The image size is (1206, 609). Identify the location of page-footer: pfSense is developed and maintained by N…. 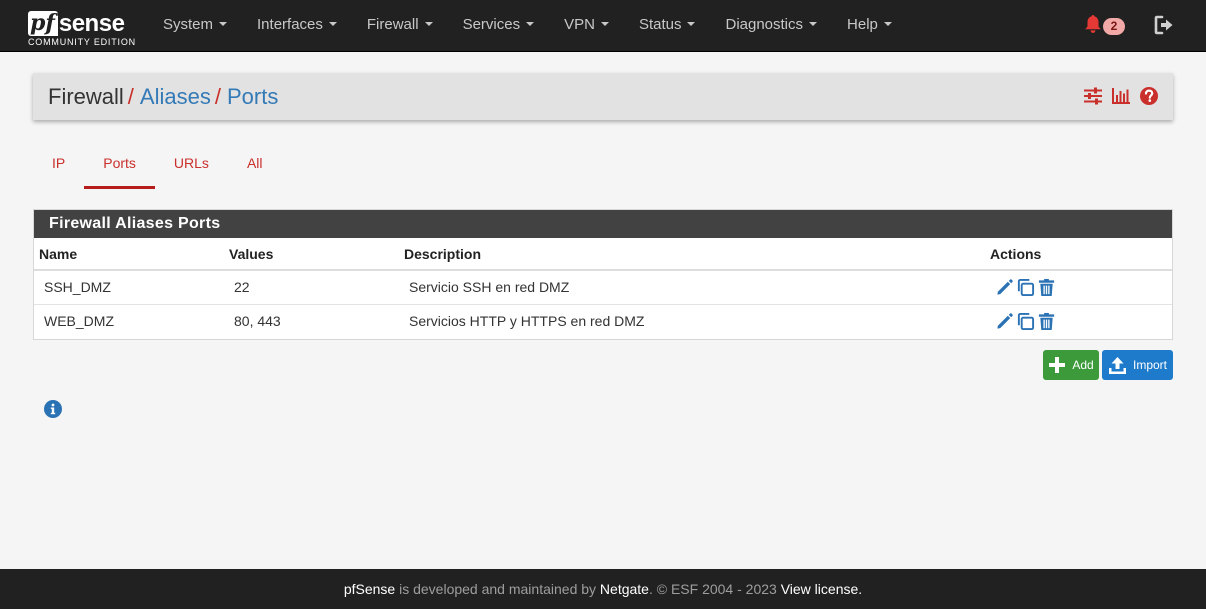
(603, 589).